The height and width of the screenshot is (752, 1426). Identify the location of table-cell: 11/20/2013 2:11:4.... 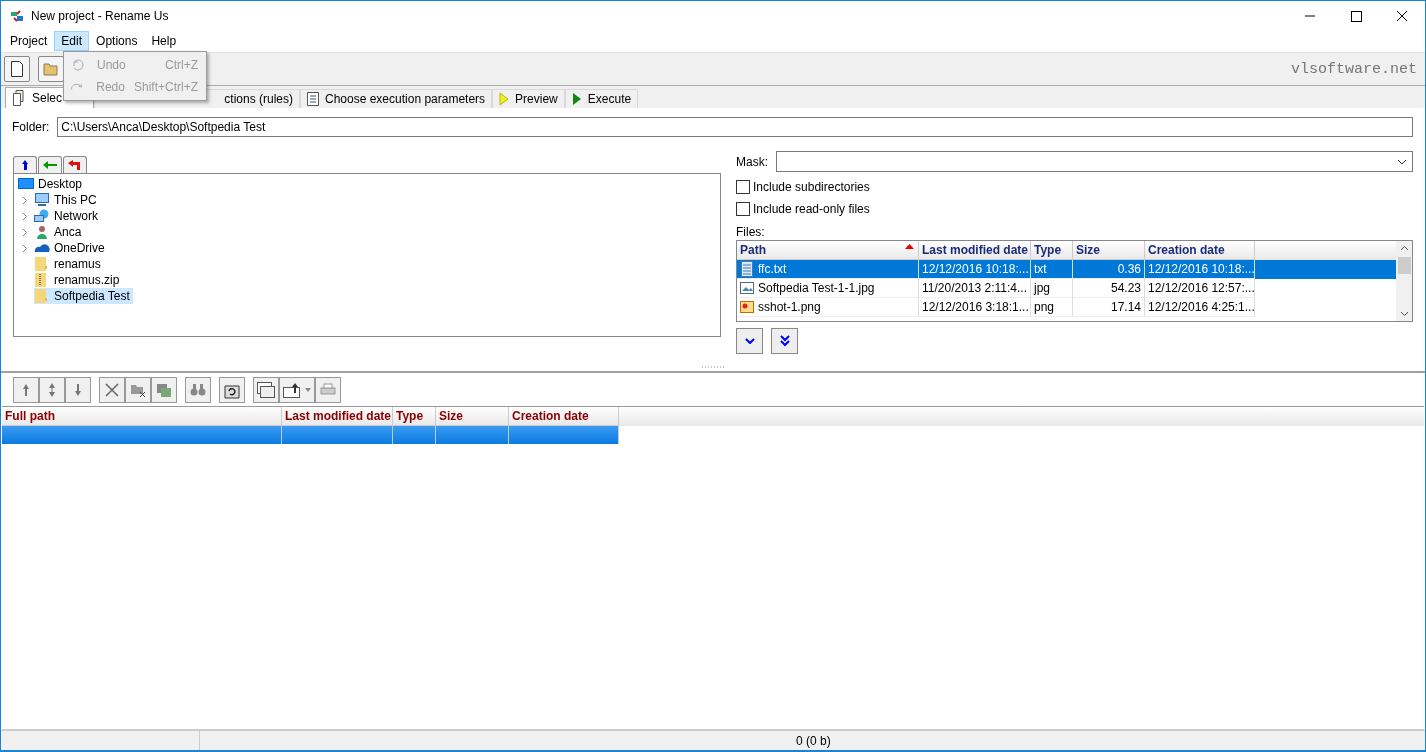
(975, 288).